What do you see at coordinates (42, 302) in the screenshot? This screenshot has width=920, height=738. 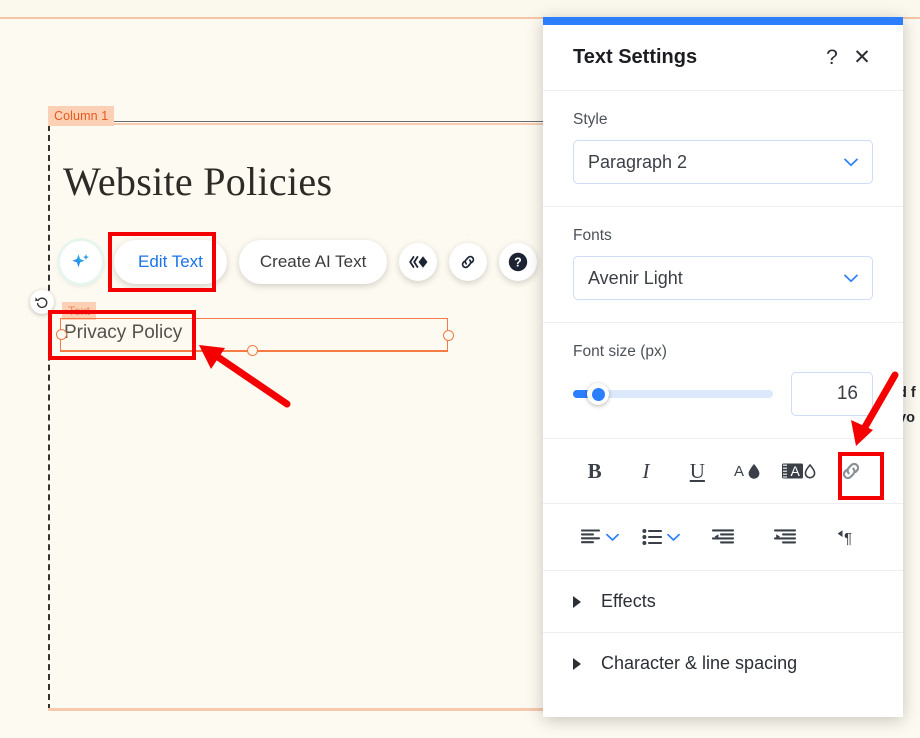 I see `undo-icon` at bounding box center [42, 302].